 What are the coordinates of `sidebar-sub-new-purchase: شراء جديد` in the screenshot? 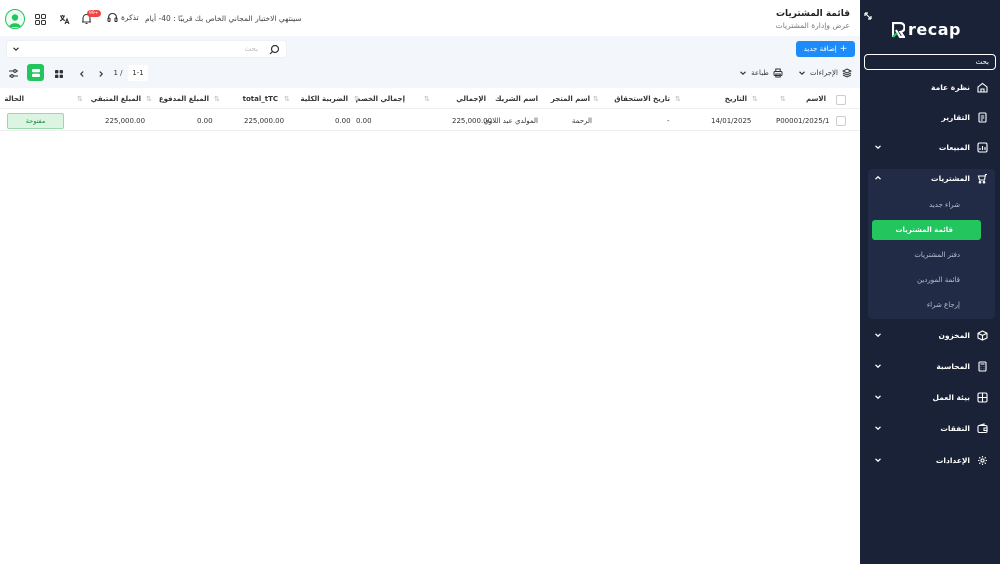 It's located at (930, 205).